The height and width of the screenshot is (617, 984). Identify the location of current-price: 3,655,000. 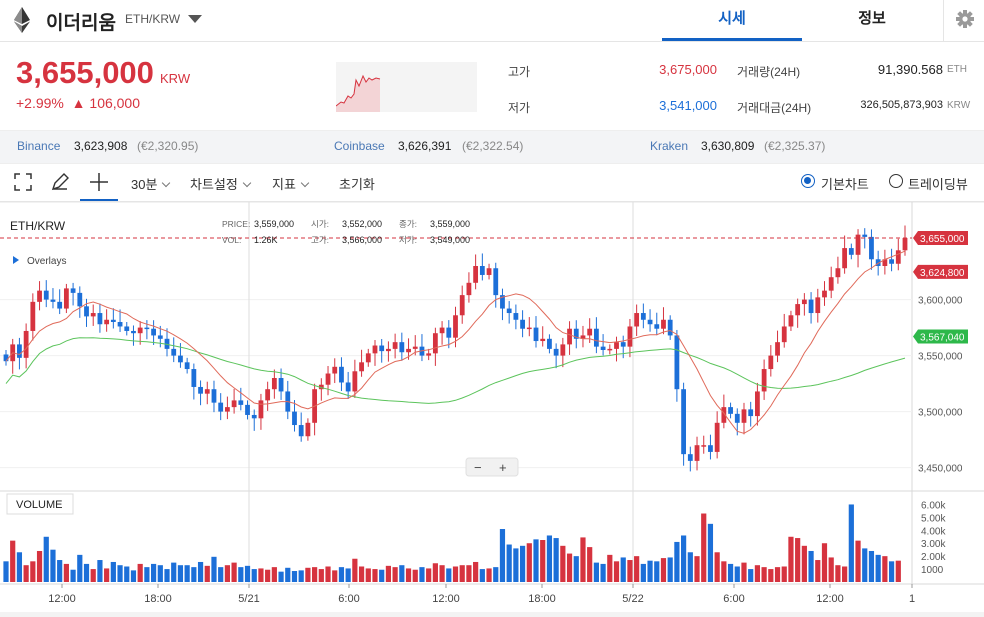
(85, 72).